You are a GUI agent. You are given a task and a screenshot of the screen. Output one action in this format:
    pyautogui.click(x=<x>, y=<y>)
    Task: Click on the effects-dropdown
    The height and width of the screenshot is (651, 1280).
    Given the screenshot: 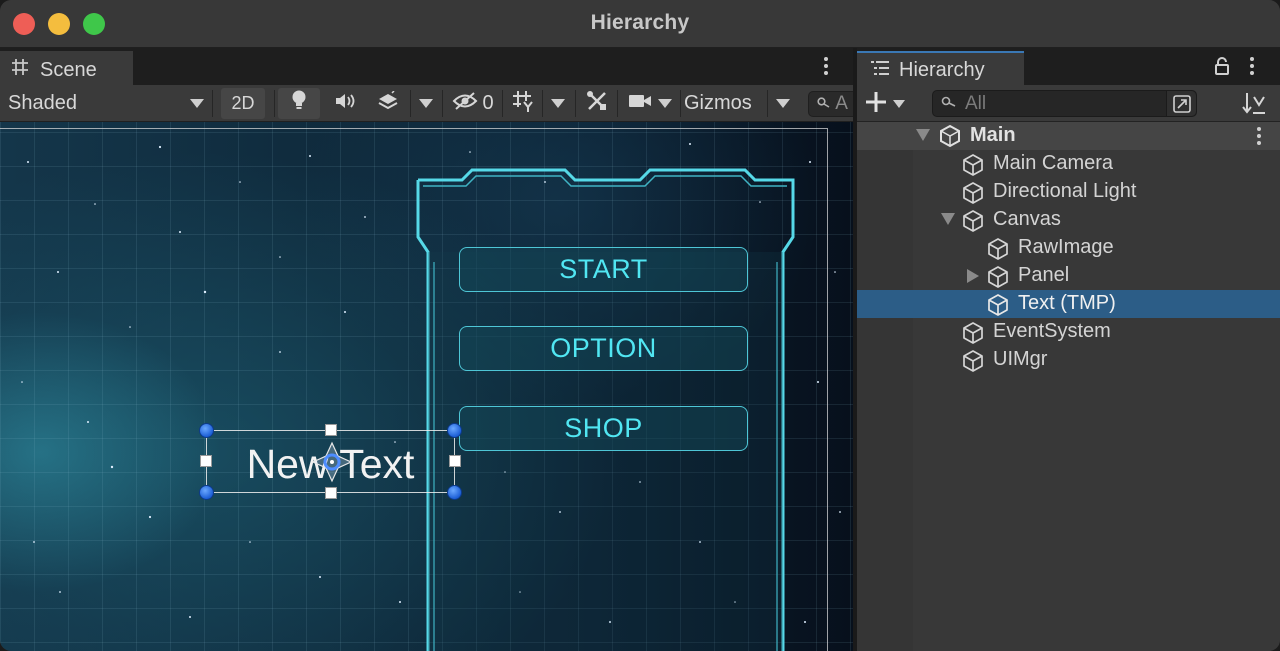 What is the action you would take?
    pyautogui.click(x=426, y=103)
    